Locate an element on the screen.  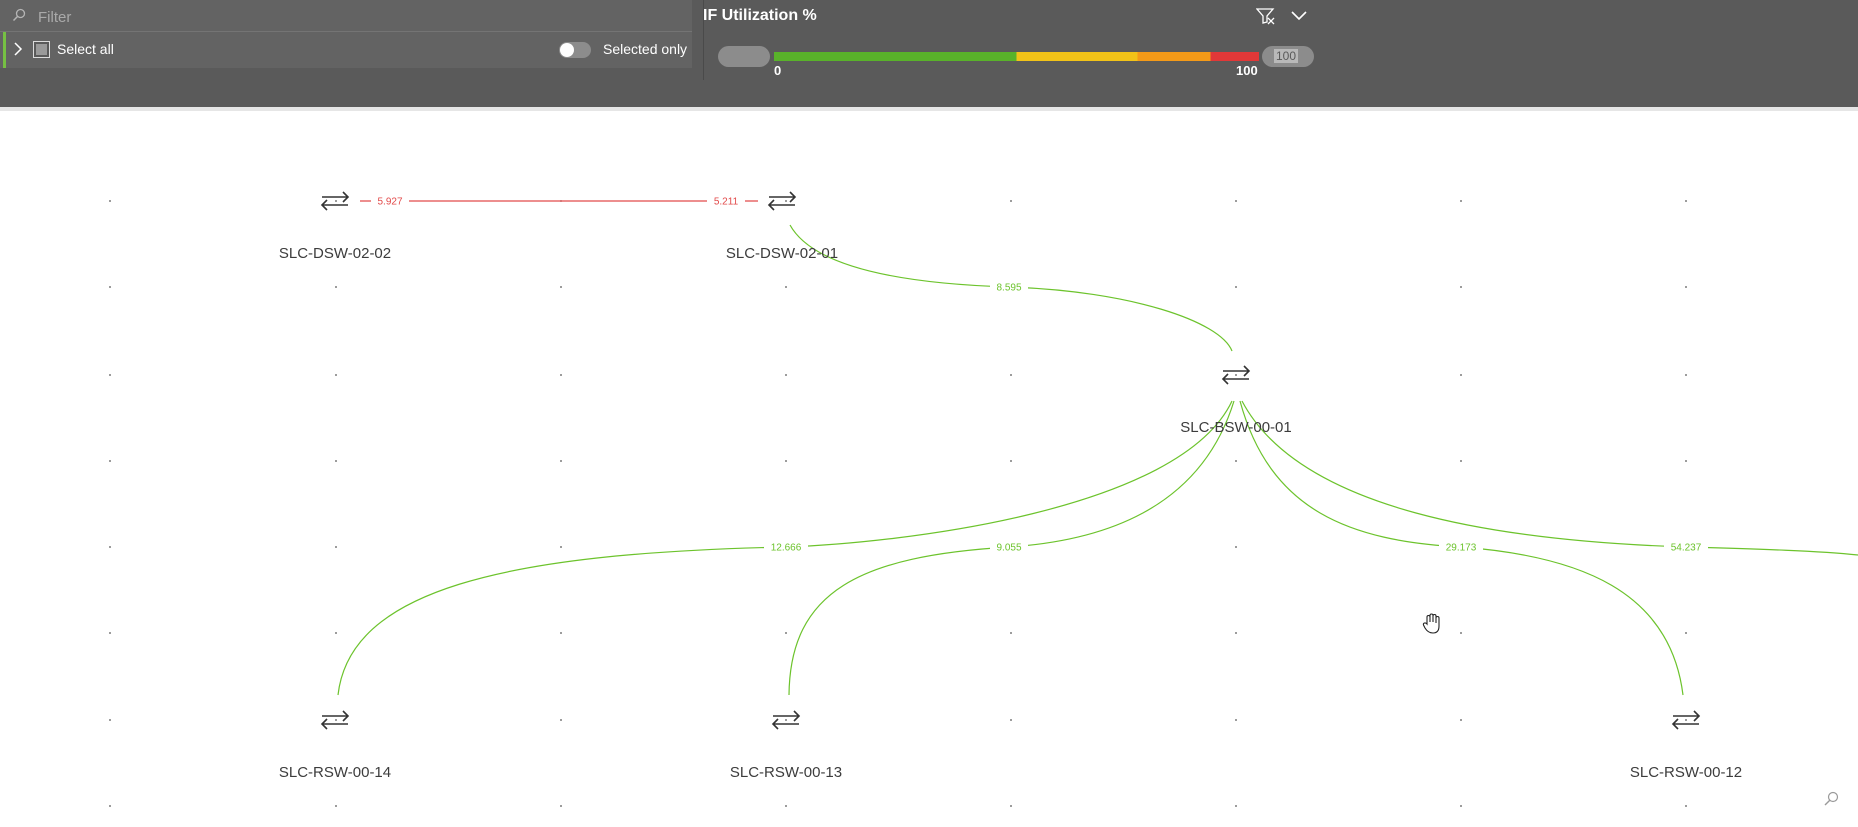
node-SLC-RSW-00-13: SLC-RSW-00-13 is located at coordinates (786, 745).